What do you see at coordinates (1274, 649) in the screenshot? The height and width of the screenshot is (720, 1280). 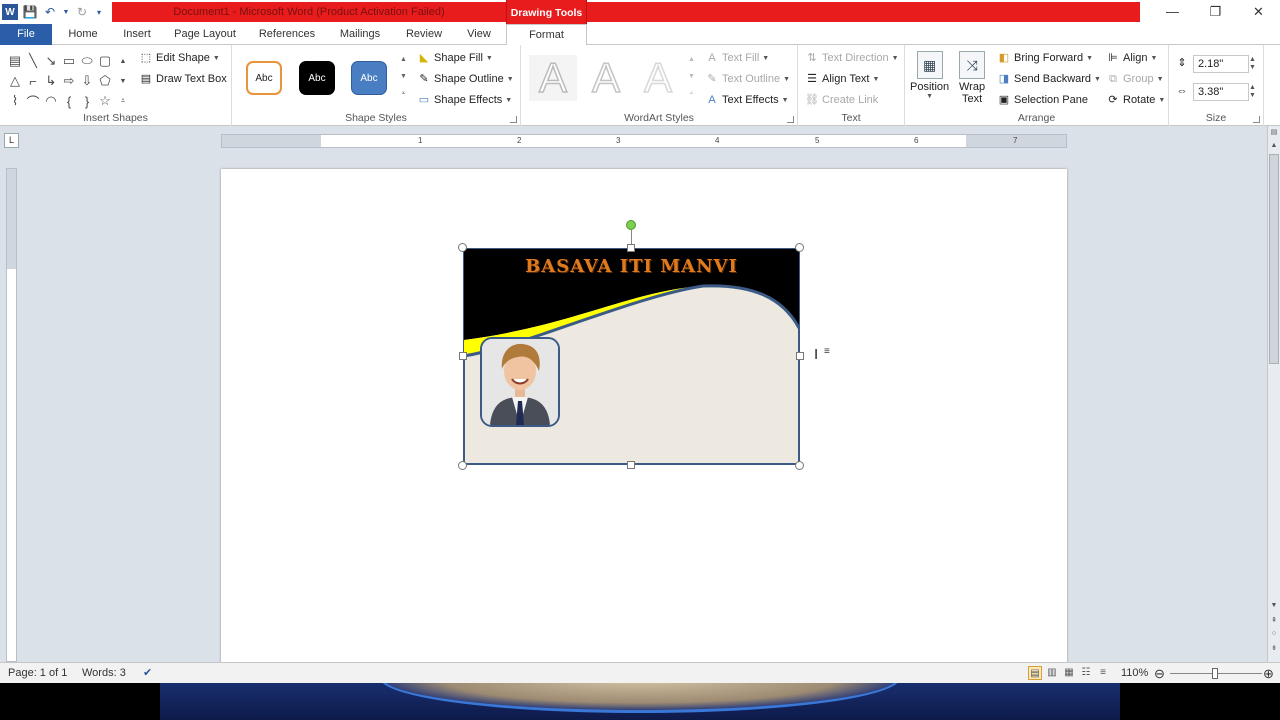 I see `next-page-icon: ⇟` at bounding box center [1274, 649].